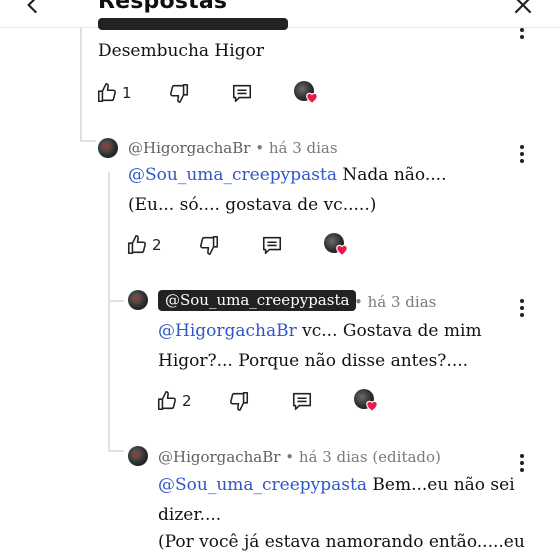  I want to click on comment-author: @HigorgachaBr • há 3 dias, so click(233, 148).